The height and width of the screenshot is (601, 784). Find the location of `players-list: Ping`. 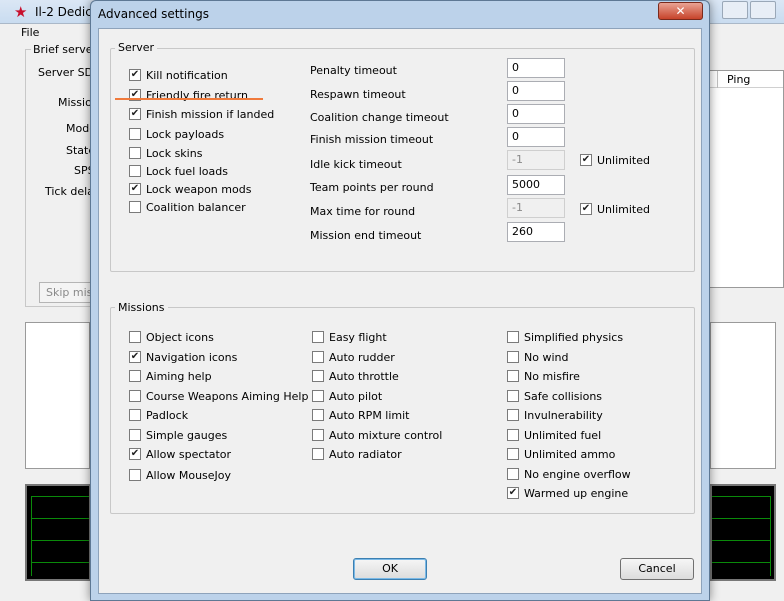

players-list: Ping is located at coordinates (746, 179).